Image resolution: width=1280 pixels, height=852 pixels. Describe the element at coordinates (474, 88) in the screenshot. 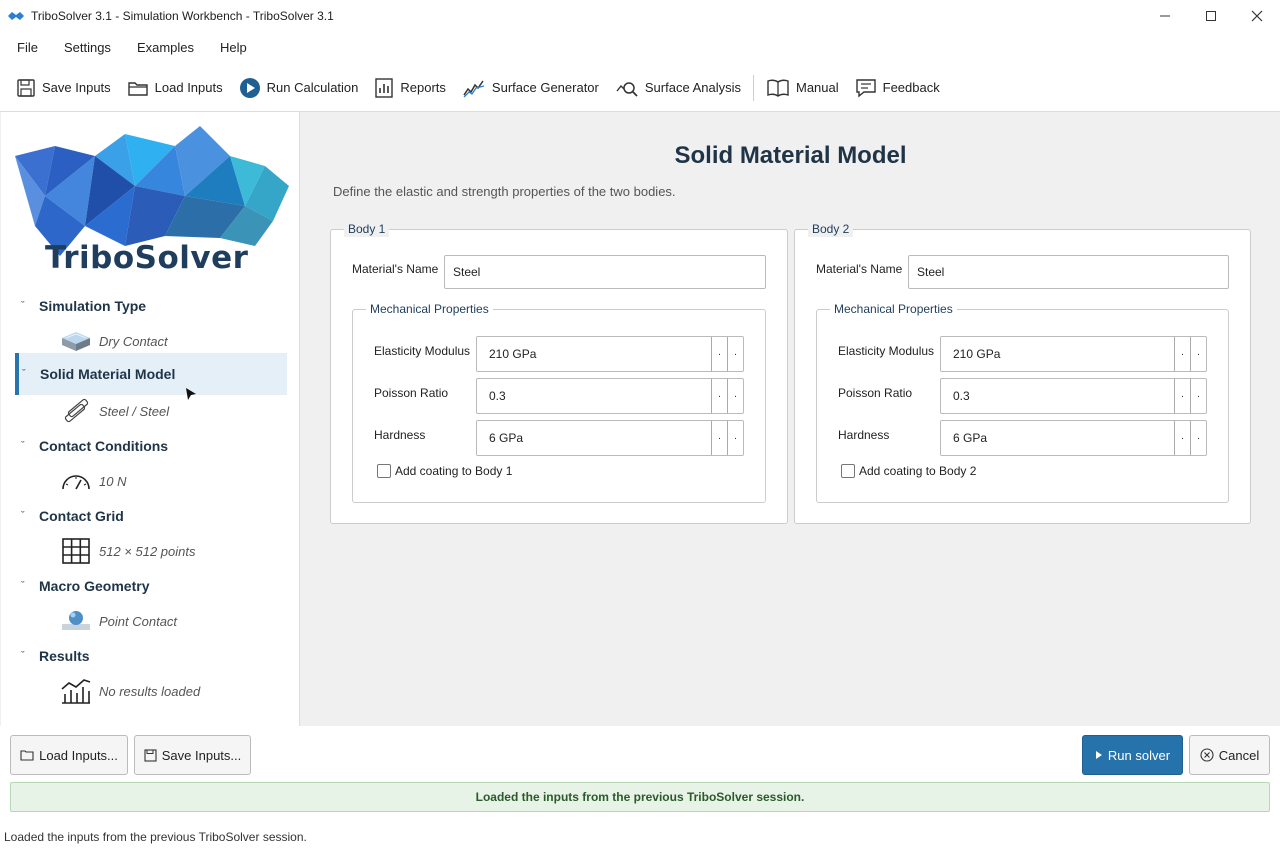

I see `surface-generator-icon` at that location.